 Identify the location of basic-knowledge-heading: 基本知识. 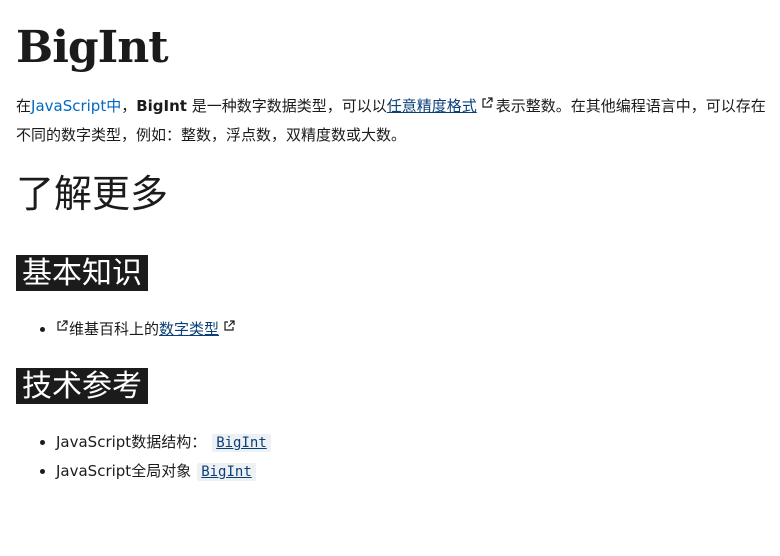
(82, 273).